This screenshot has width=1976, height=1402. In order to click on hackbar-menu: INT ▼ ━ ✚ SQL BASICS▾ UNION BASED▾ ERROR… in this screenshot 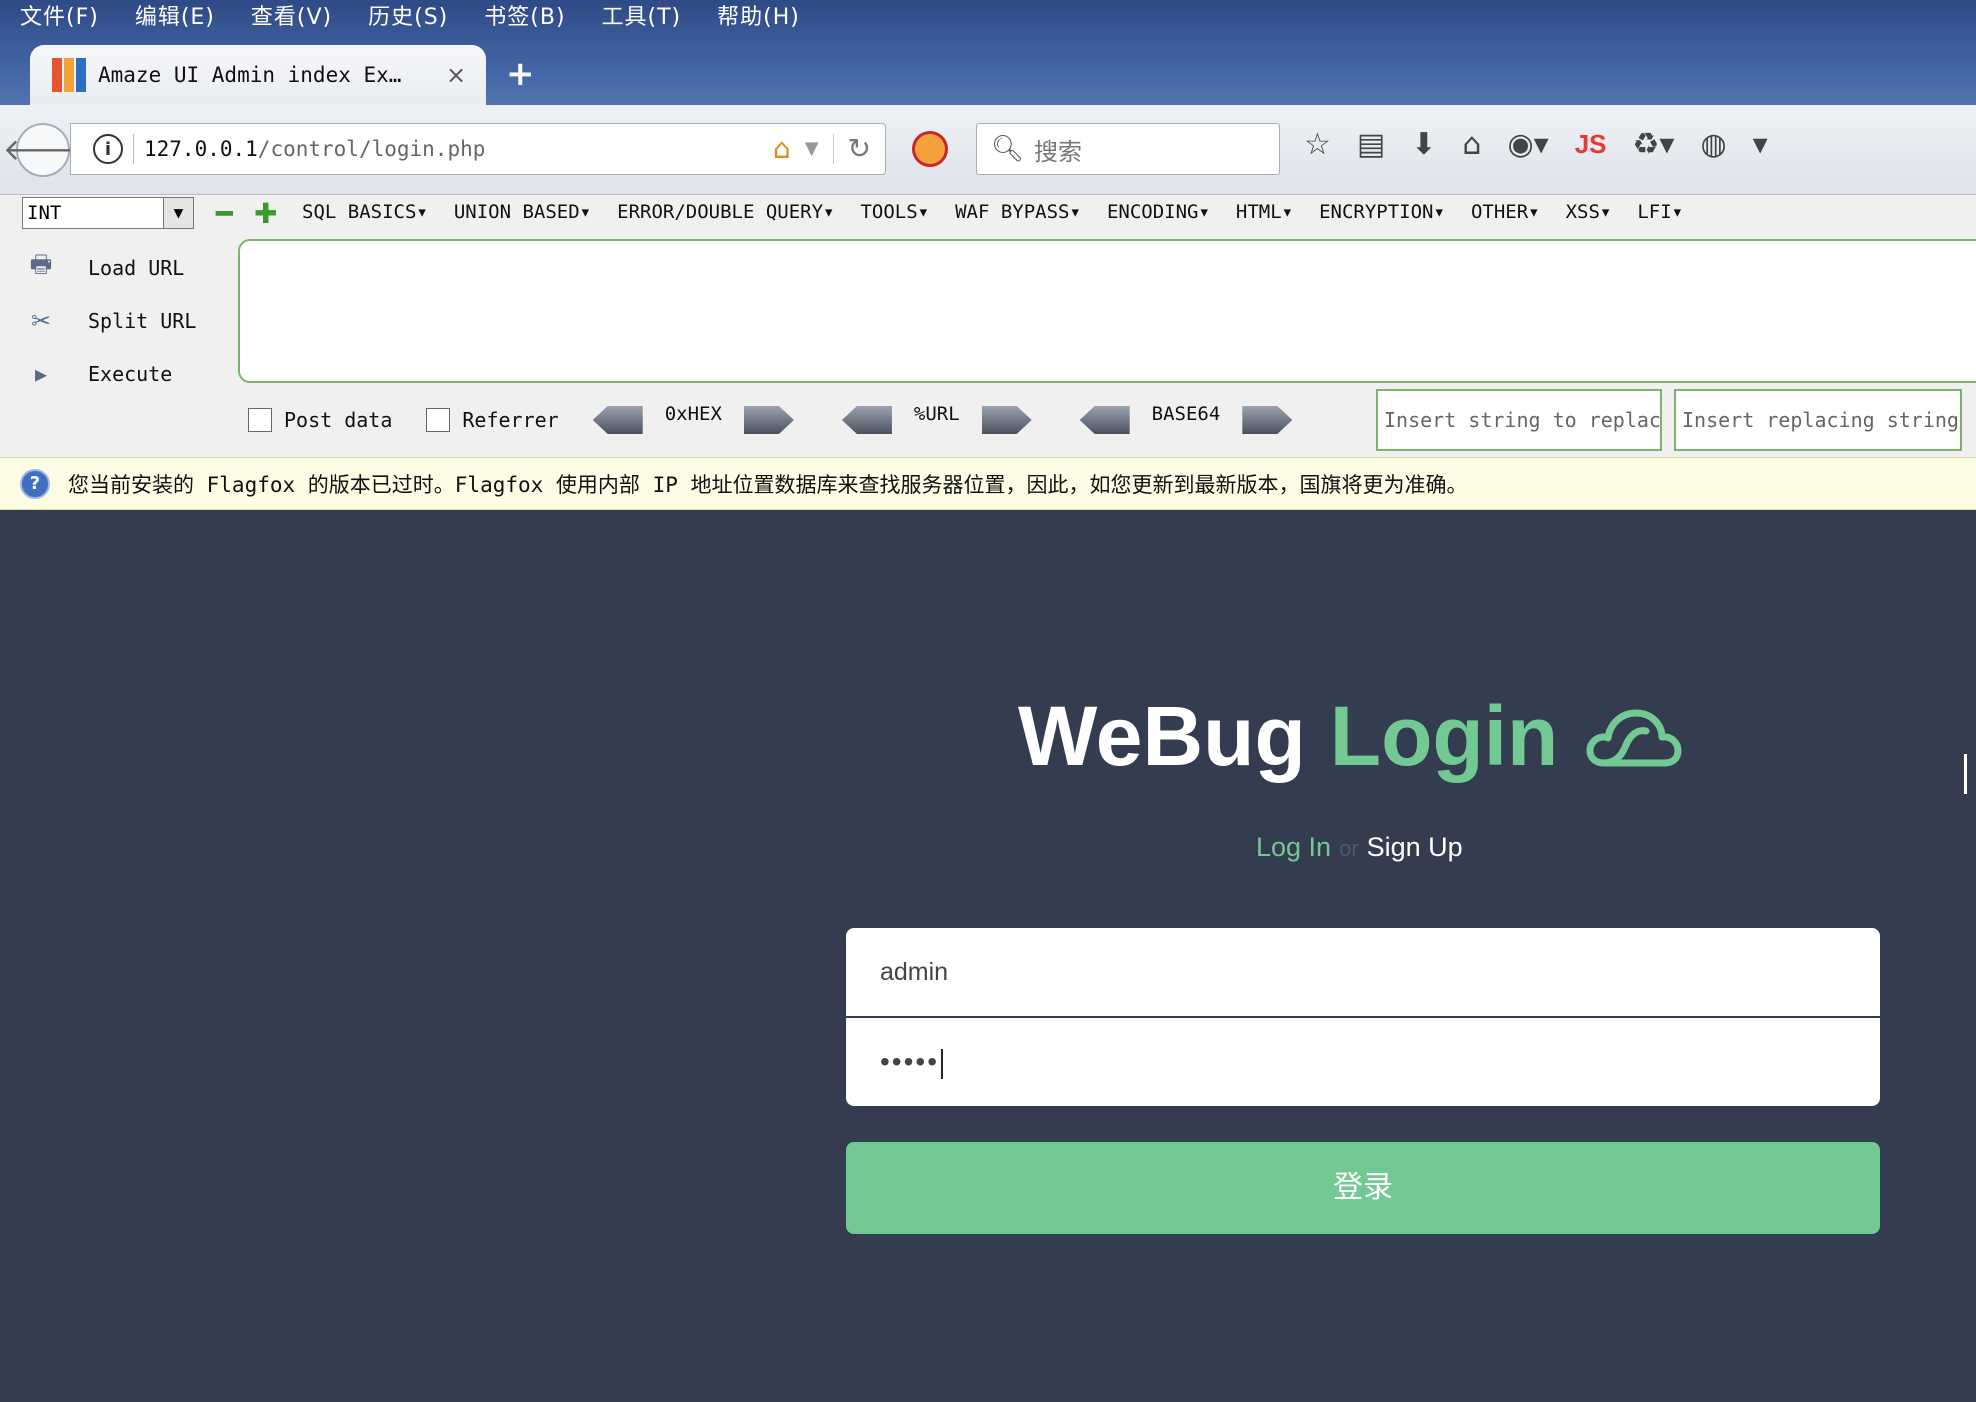, I will do `click(988, 215)`.